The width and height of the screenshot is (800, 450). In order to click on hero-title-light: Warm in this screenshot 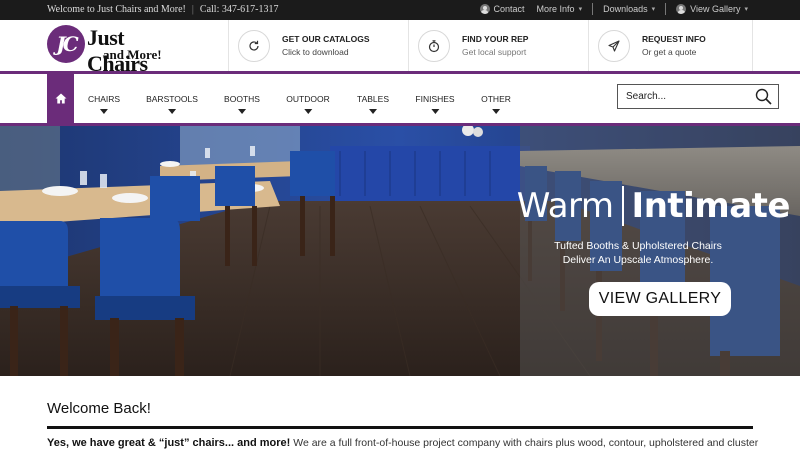, I will do `click(565, 206)`.